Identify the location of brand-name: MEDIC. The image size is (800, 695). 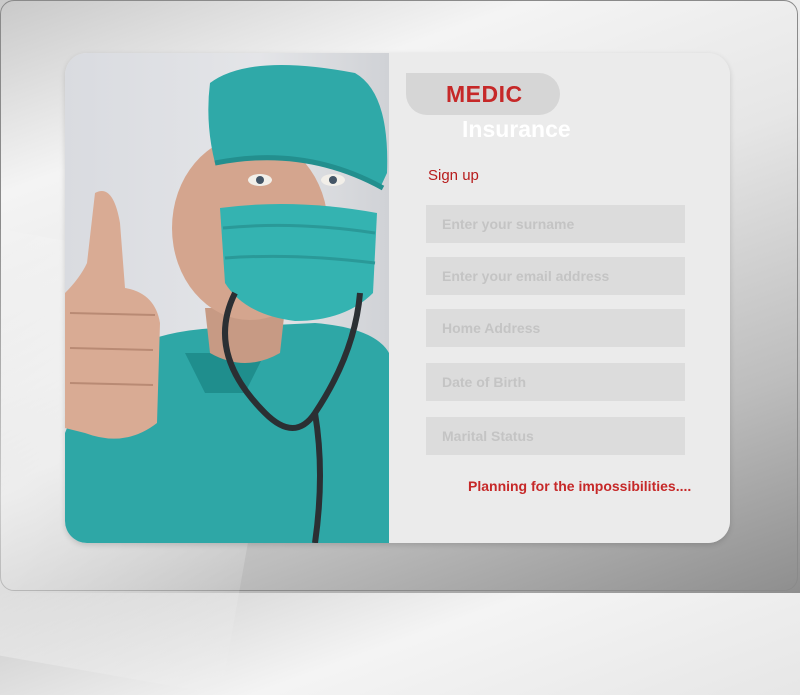
(484, 94).